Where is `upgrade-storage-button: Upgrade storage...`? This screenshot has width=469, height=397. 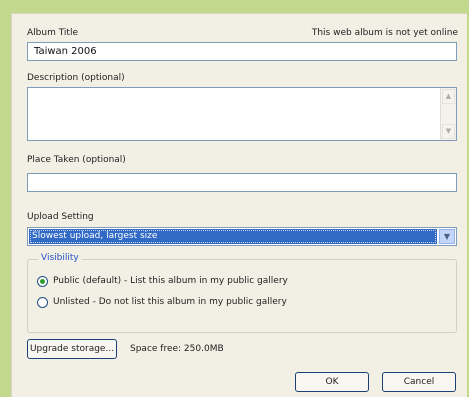
upgrade-storage-button: Upgrade storage... is located at coordinates (72, 349).